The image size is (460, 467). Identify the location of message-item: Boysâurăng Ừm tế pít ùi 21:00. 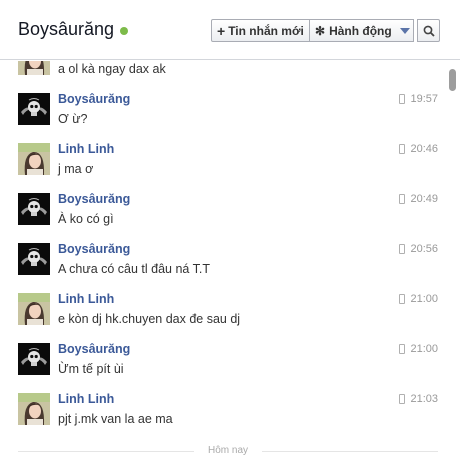
(223, 361).